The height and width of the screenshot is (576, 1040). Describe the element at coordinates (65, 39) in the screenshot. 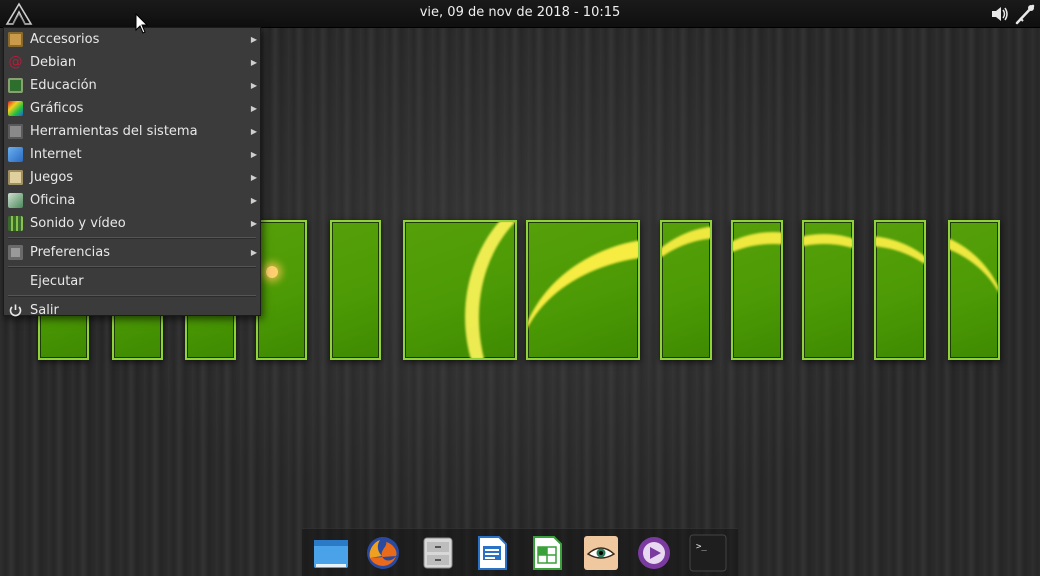

I see `menu-item-label: Accesorios` at that location.